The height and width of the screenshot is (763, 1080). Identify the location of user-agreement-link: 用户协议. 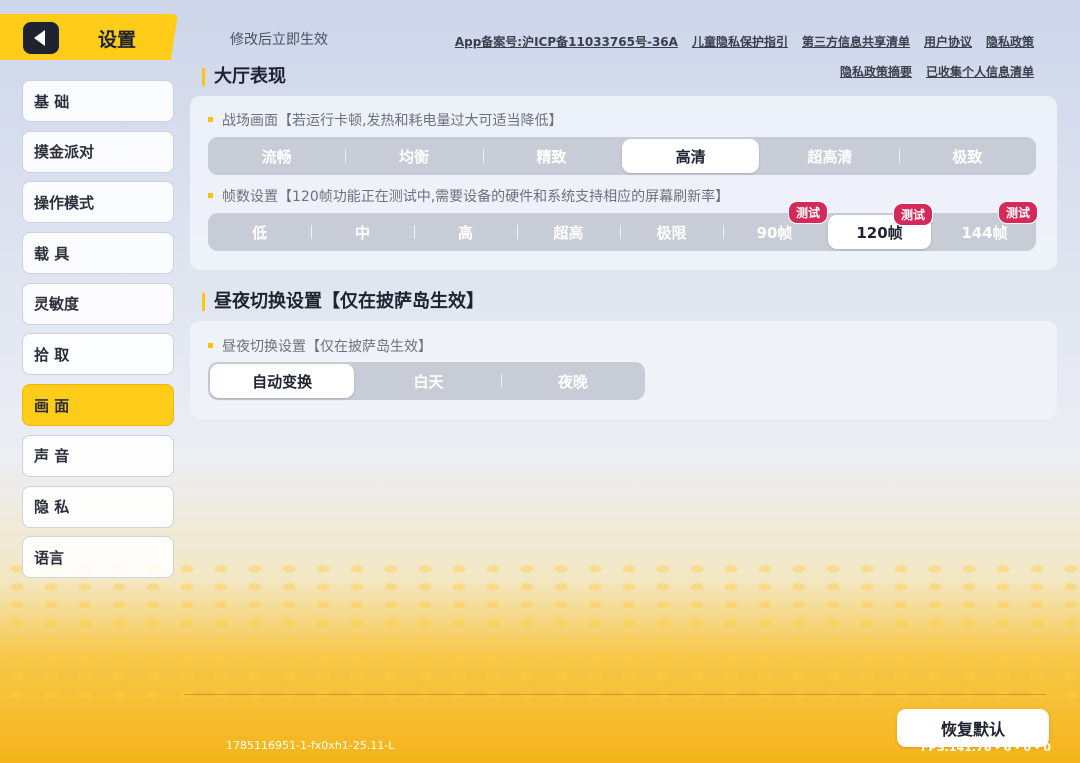
(948, 41).